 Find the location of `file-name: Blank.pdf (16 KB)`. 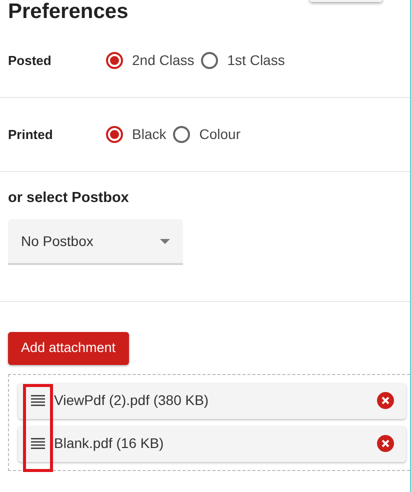

file-name: Blank.pdf (16 KB) is located at coordinates (109, 444).